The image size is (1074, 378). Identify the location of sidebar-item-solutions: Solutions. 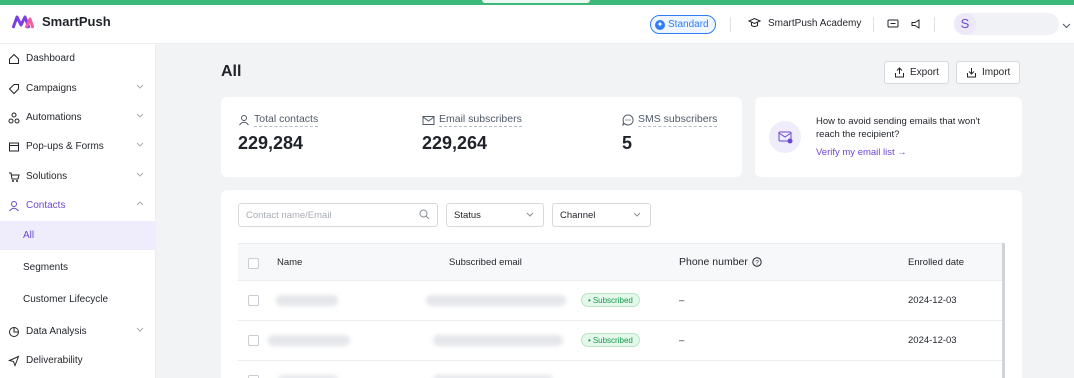
(78, 176).